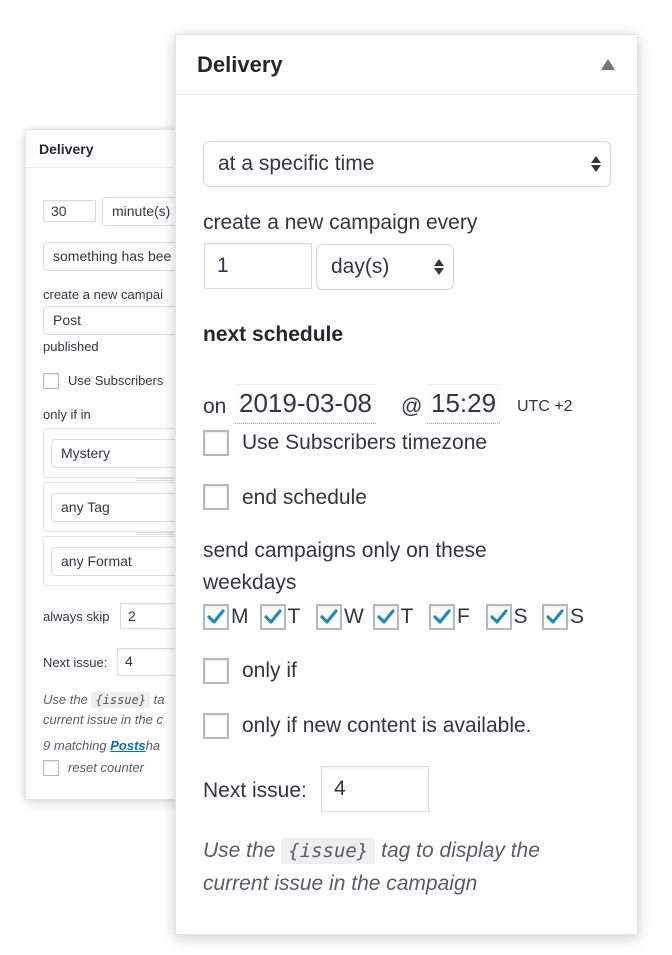 The height and width of the screenshot is (955, 672). What do you see at coordinates (80, 745) in the screenshot?
I see `matching-text: matching` at bounding box center [80, 745].